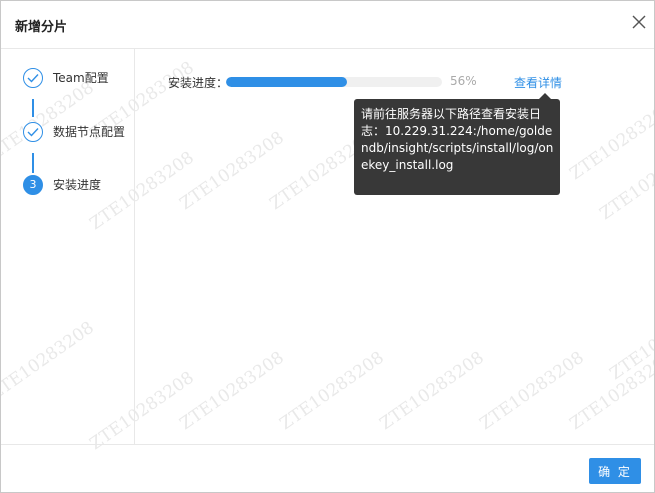  I want to click on step-data-node-config: 数据节点配置, so click(78, 133).